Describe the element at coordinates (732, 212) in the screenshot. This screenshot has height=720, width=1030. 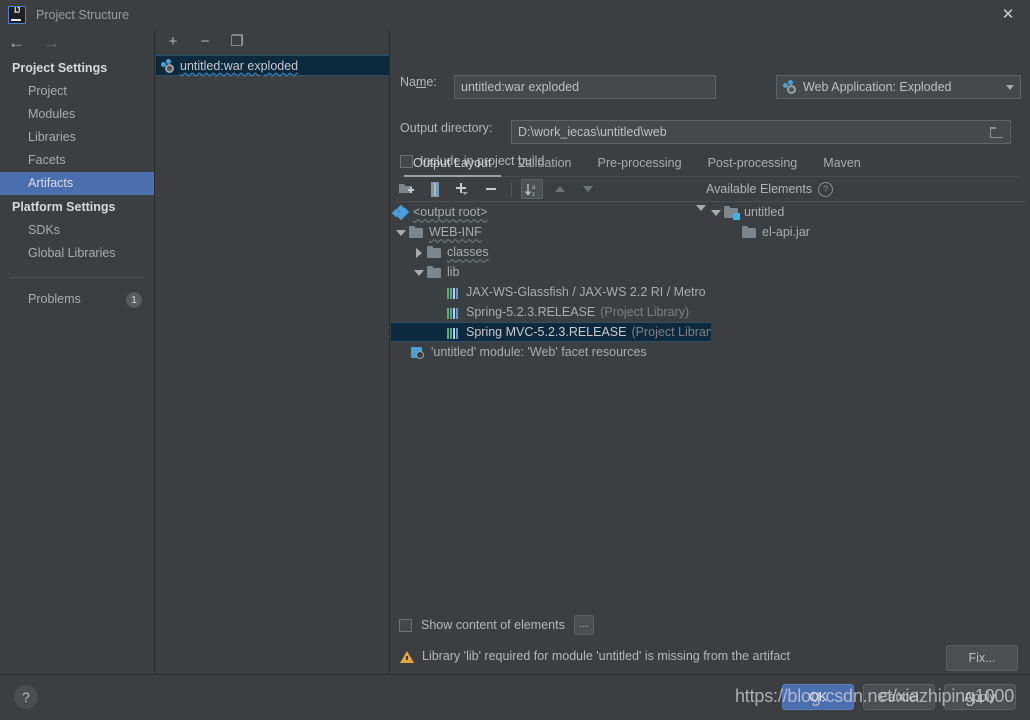
I see `module-folder-icon` at that location.